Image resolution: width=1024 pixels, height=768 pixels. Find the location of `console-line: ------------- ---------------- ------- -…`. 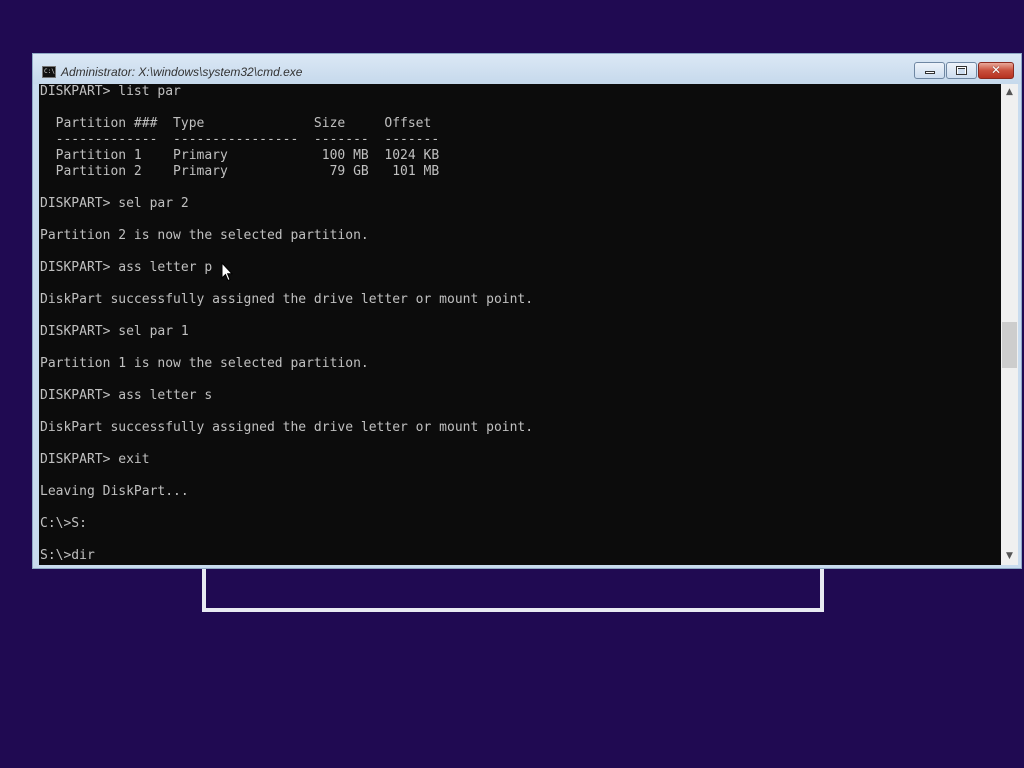

console-line: ------------- ---------------- ------- -… is located at coordinates (240, 139).